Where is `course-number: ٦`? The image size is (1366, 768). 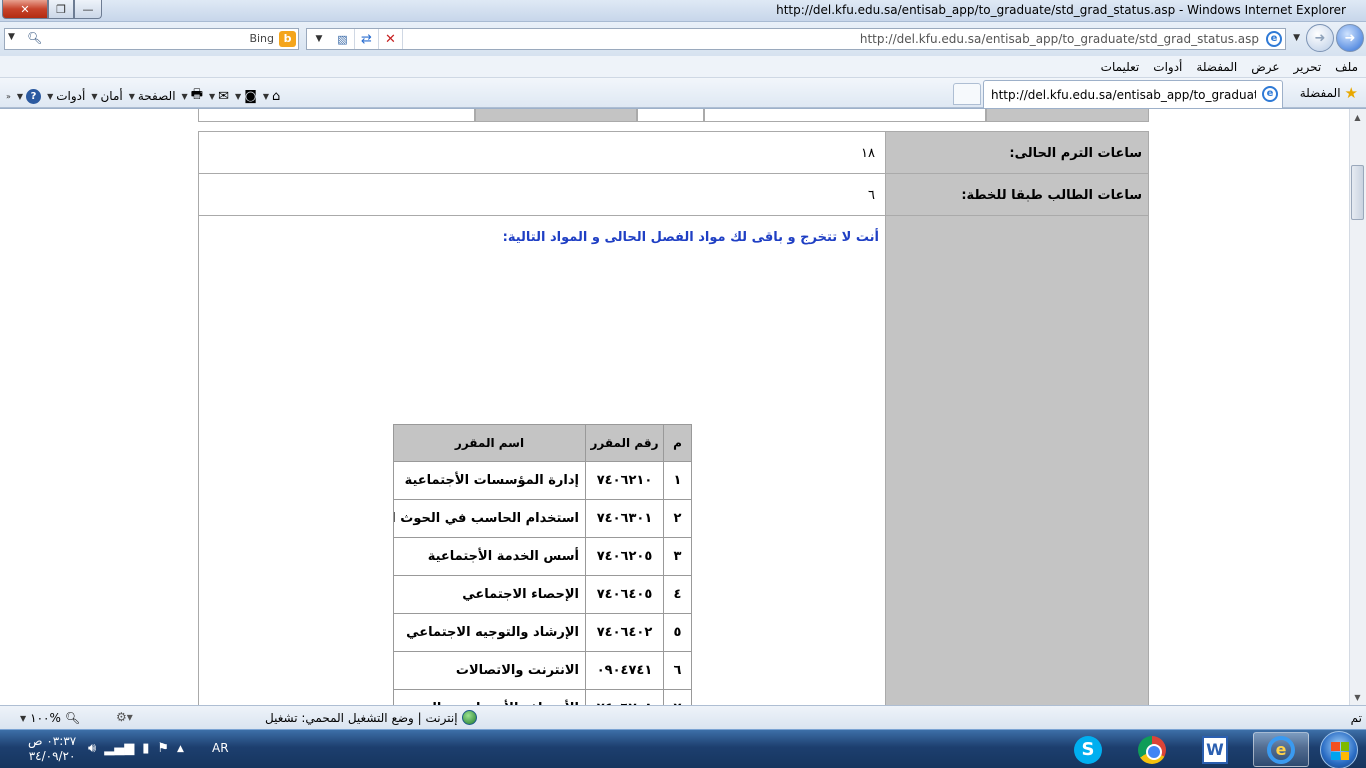 course-number: ٦ is located at coordinates (677, 670).